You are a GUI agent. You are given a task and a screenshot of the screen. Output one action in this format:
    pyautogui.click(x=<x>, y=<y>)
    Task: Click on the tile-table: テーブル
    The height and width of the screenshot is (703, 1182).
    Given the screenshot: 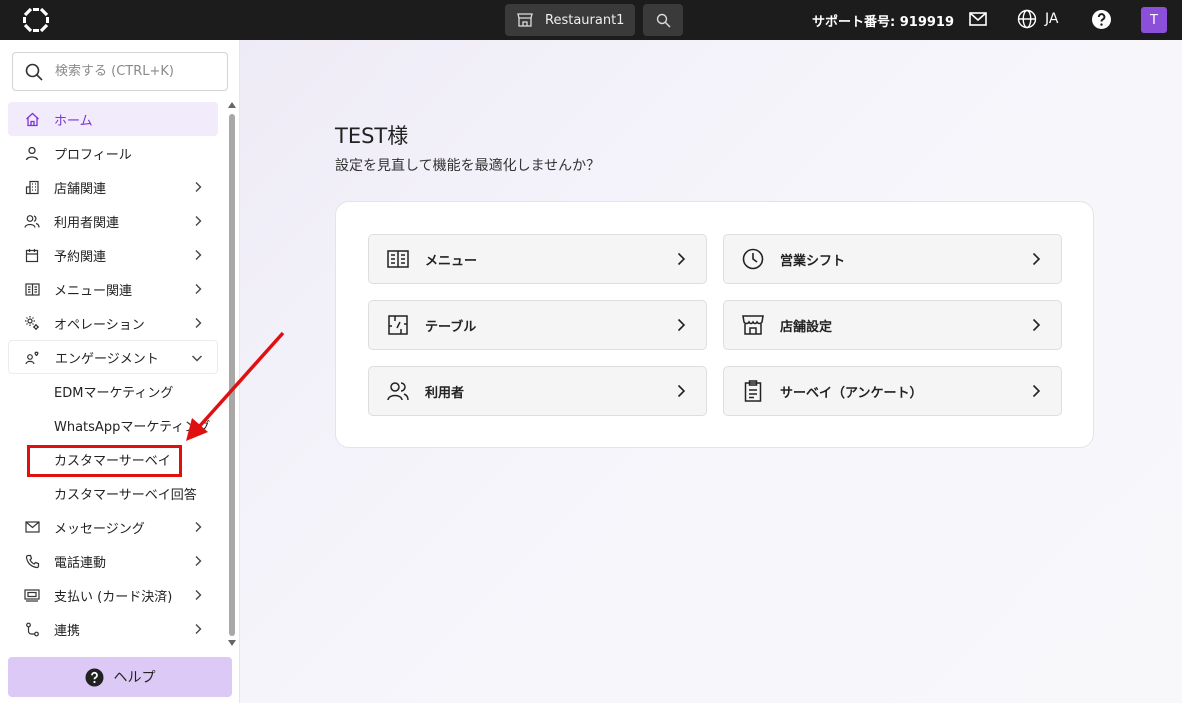 What is the action you would take?
    pyautogui.click(x=537, y=325)
    